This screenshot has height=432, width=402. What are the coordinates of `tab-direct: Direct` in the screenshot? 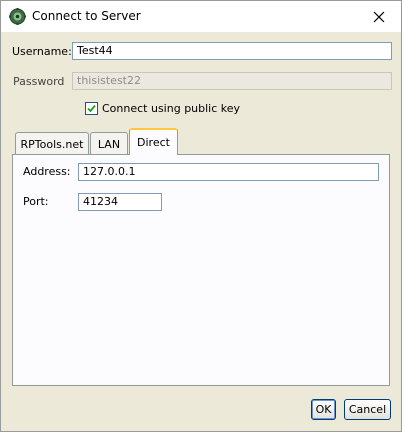 It's located at (153, 141).